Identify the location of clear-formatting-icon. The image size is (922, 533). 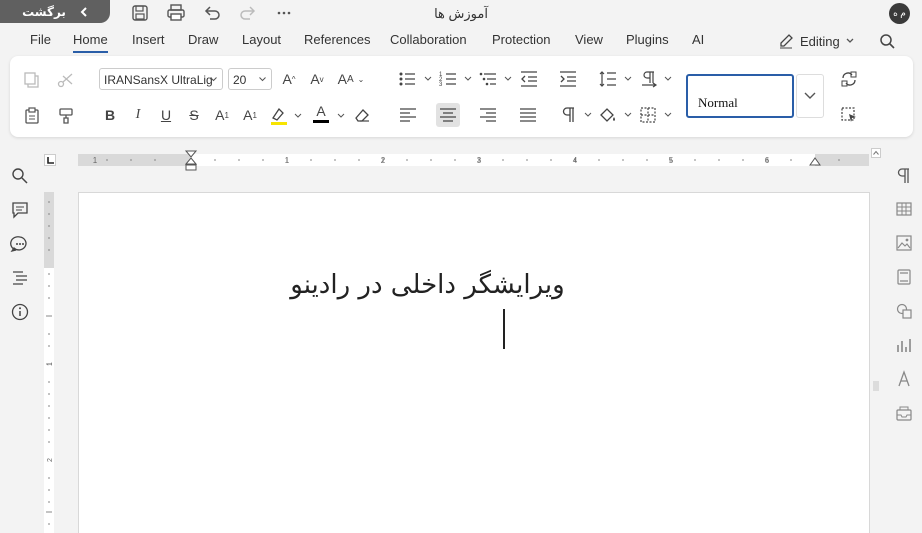
(362, 115).